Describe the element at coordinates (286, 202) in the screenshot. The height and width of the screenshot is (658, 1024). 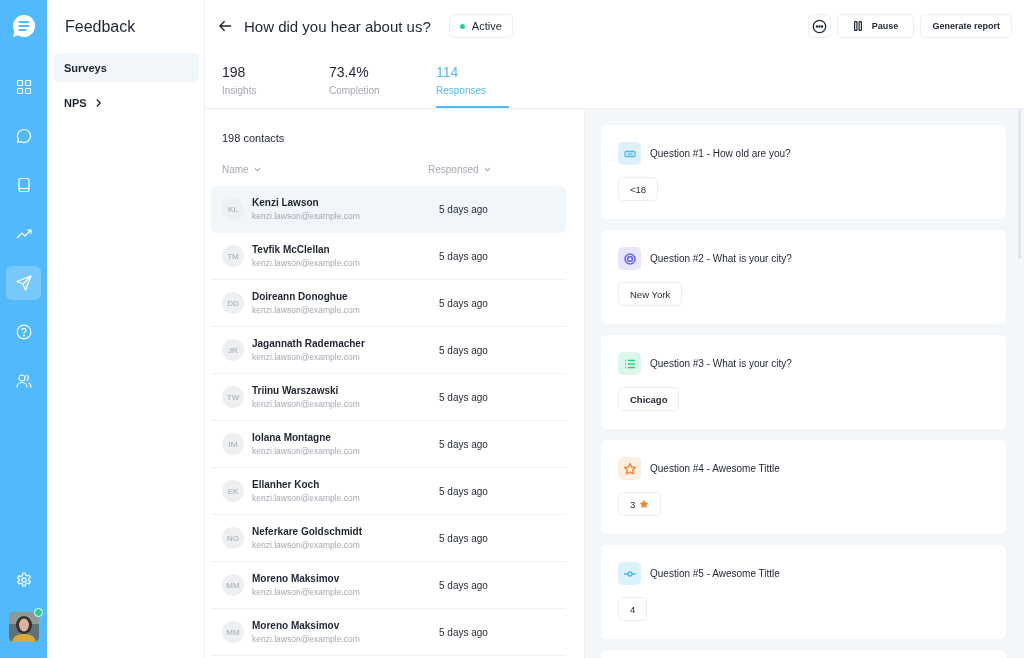
I see `contact-name: Kenzi Lawson` at that location.